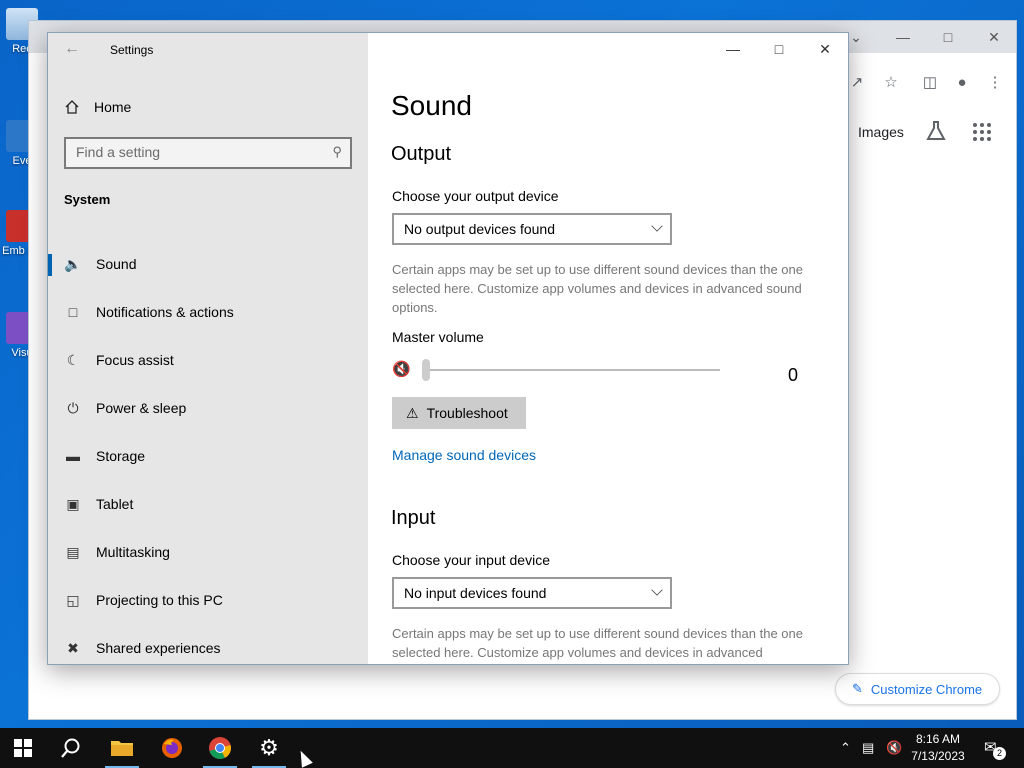 This screenshot has width=1024, height=768. I want to click on home-label: Home, so click(113, 107).